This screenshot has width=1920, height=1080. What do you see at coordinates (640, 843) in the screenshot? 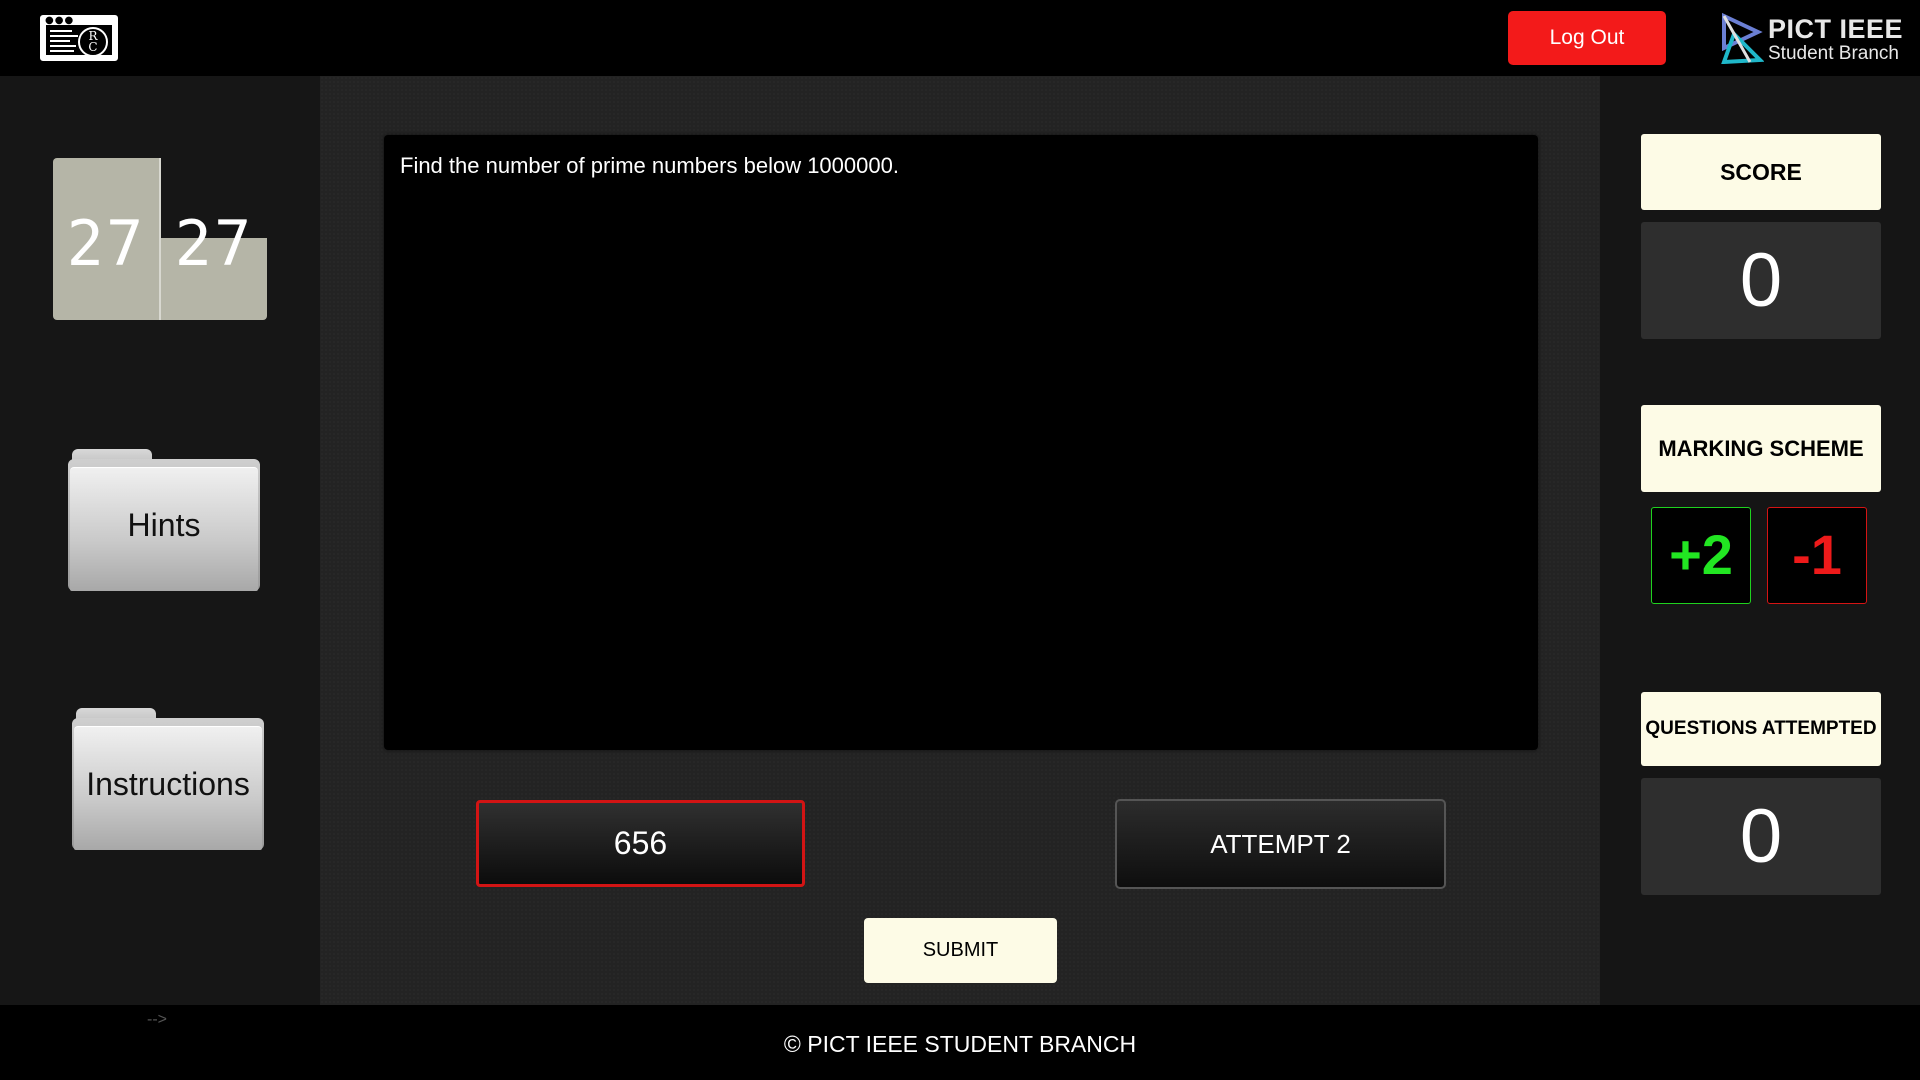
I see `answer-input` at bounding box center [640, 843].